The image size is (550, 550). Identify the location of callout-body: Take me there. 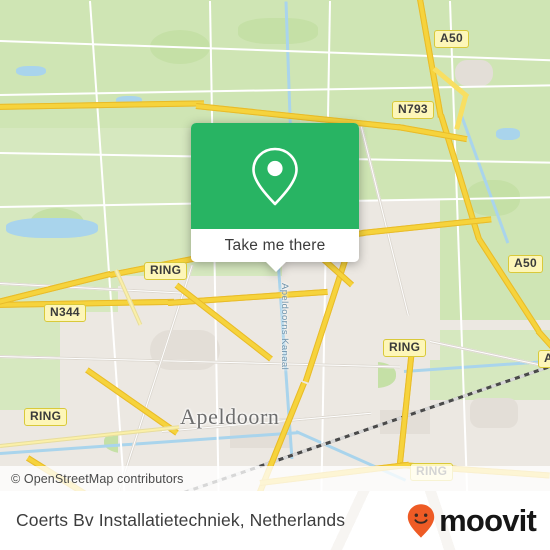
(275, 192).